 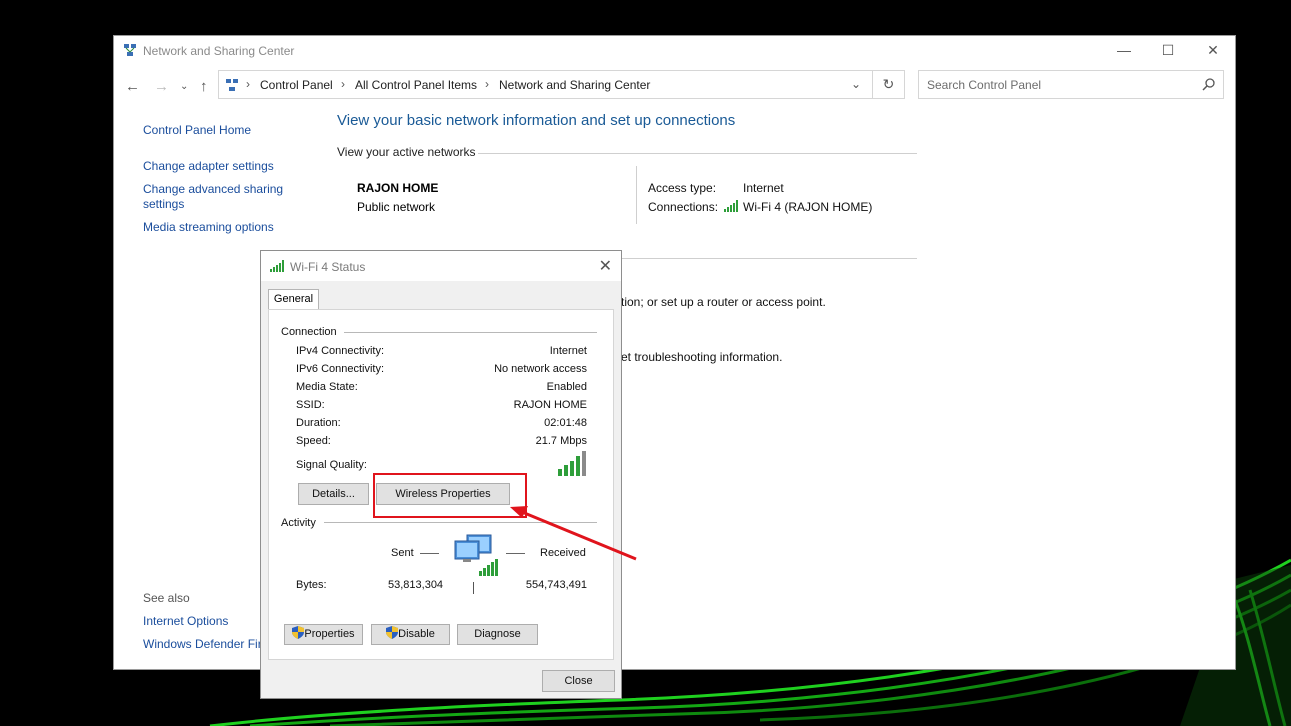 What do you see at coordinates (574, 85) in the screenshot?
I see `breadcrumb-network-center: Network and Sharing Center` at bounding box center [574, 85].